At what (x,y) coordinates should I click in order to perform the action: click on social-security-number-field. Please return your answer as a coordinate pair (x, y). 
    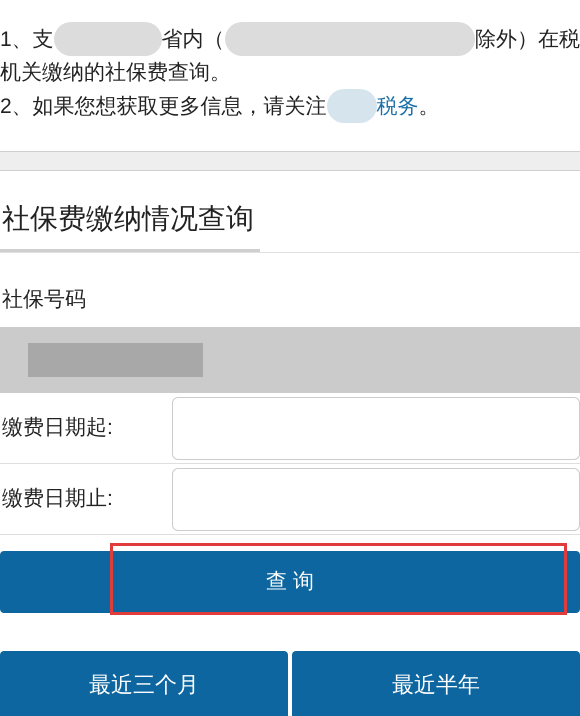
    Looking at the image, I should click on (290, 360).